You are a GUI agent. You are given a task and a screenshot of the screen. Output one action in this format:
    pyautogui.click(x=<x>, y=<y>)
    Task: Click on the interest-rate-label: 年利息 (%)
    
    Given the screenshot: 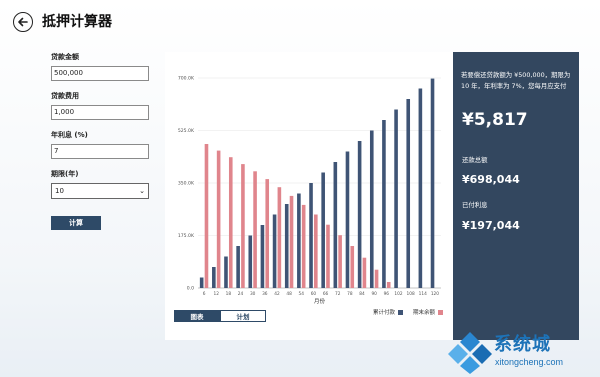 What is the action you would take?
    pyautogui.click(x=69, y=135)
    